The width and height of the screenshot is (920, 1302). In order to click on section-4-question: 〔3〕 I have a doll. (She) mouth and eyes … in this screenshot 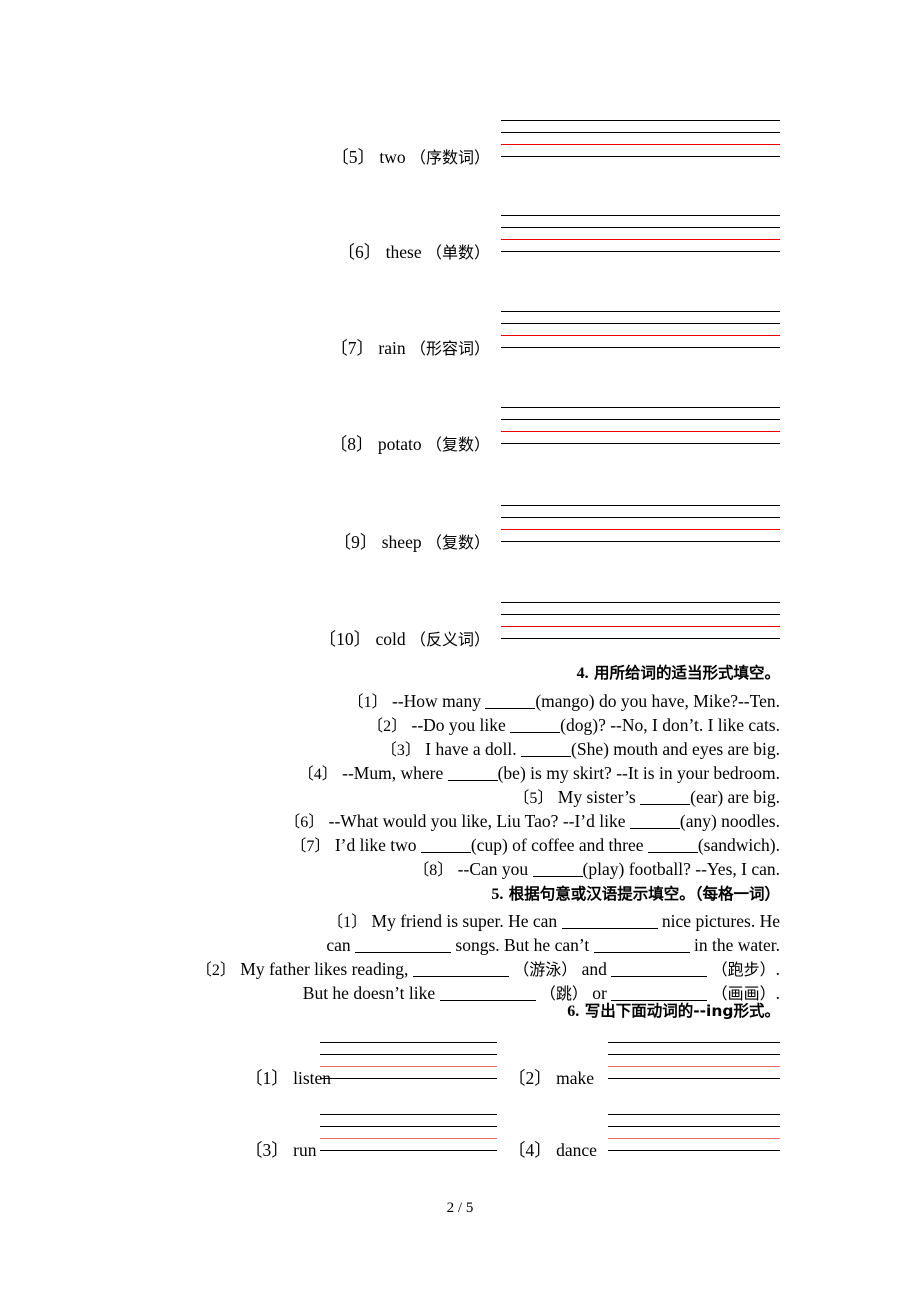, I will do `click(420, 750)`.